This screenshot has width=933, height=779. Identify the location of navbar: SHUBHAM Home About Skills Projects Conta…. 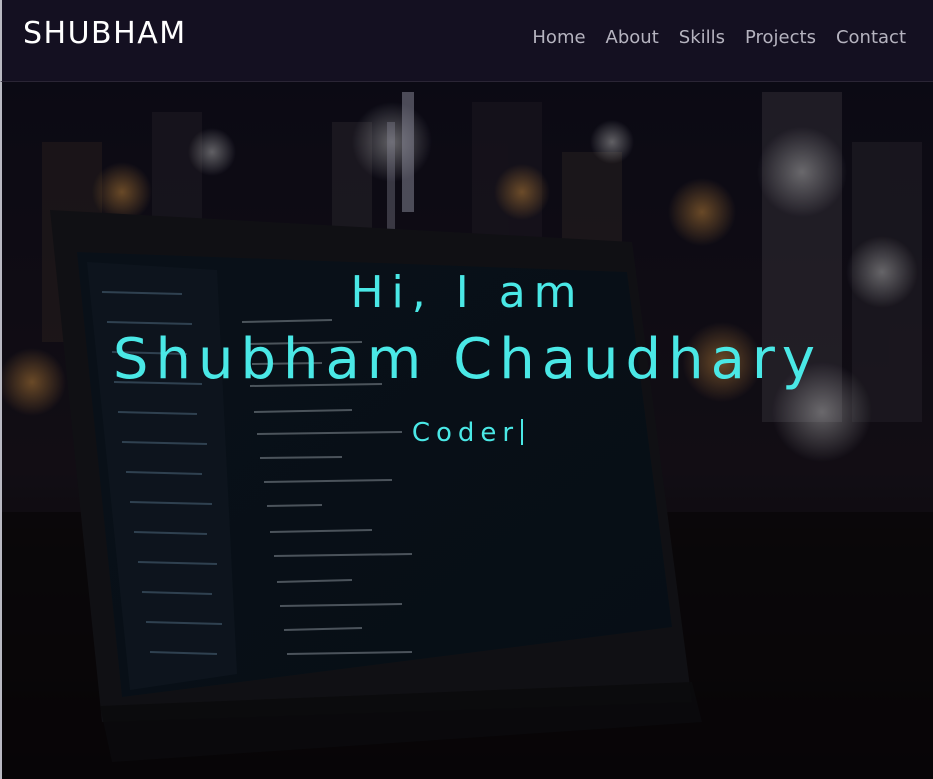
(466, 41).